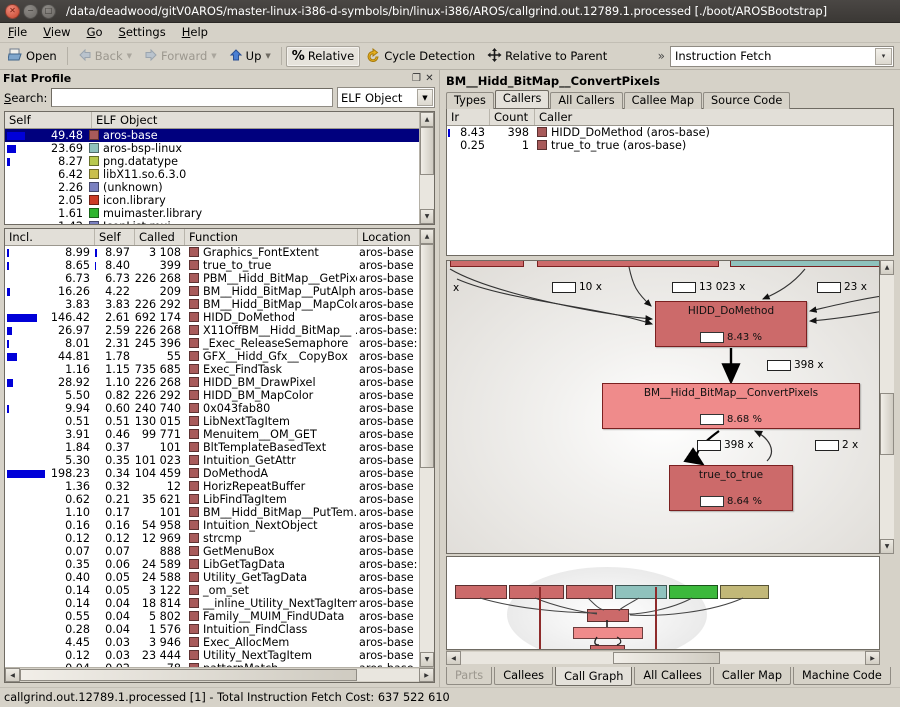 The height and width of the screenshot is (707, 900). What do you see at coordinates (212, 590) in the screenshot?
I see `table-row: 0.14 0.05 3 122 _om_set aros-base` at bounding box center [212, 590].